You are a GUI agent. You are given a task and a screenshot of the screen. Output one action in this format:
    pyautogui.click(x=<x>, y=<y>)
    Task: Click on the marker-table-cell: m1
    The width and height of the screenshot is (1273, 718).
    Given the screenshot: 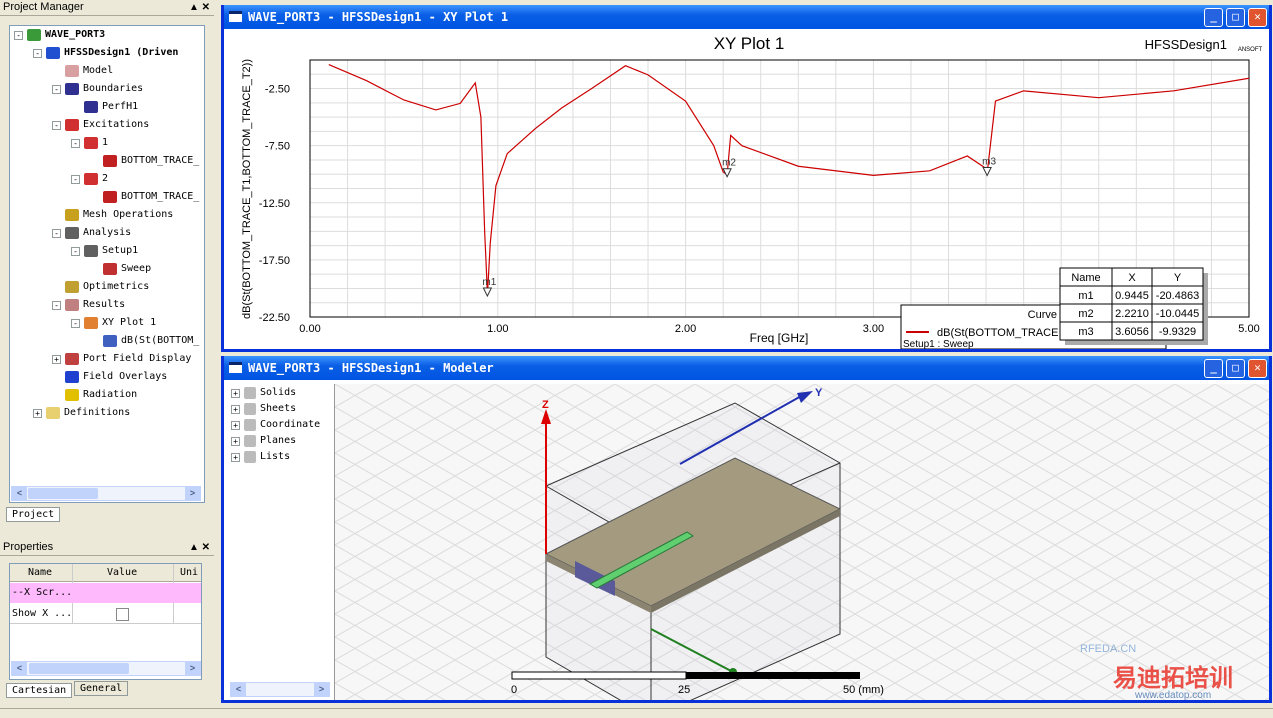 What is the action you would take?
    pyautogui.click(x=1085, y=296)
    